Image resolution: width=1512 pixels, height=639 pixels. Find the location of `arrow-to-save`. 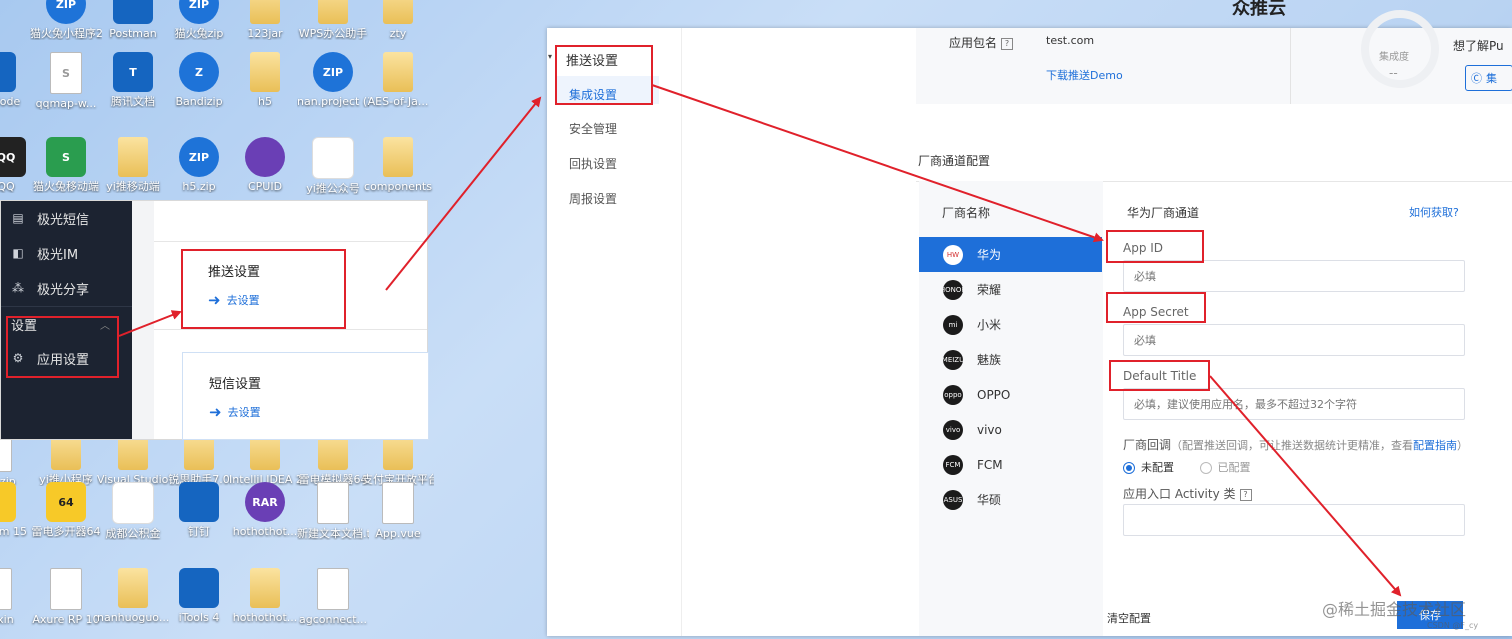

arrow-to-save is located at coordinates (1305, 486).